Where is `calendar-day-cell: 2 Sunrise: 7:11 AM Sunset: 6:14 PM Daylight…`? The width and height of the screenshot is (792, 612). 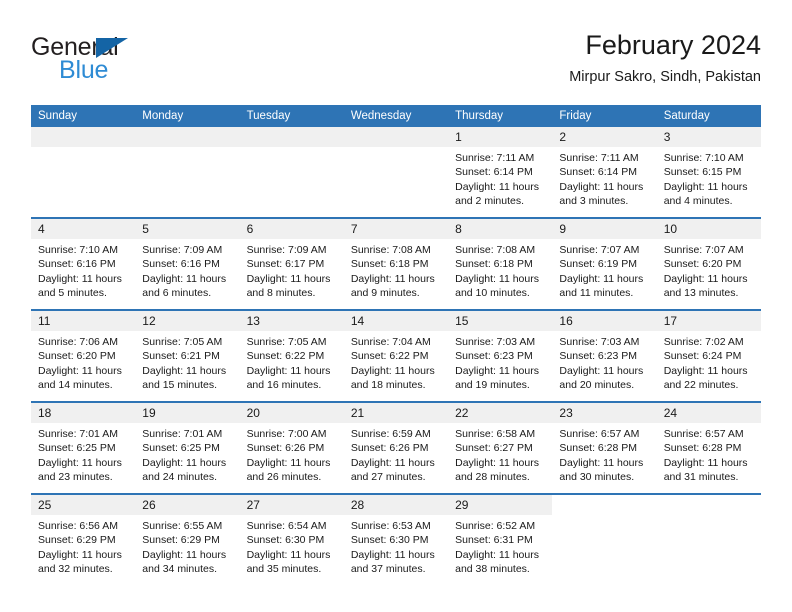 calendar-day-cell: 2 Sunrise: 7:11 AM Sunset: 6:14 PM Daylight… is located at coordinates (604, 173).